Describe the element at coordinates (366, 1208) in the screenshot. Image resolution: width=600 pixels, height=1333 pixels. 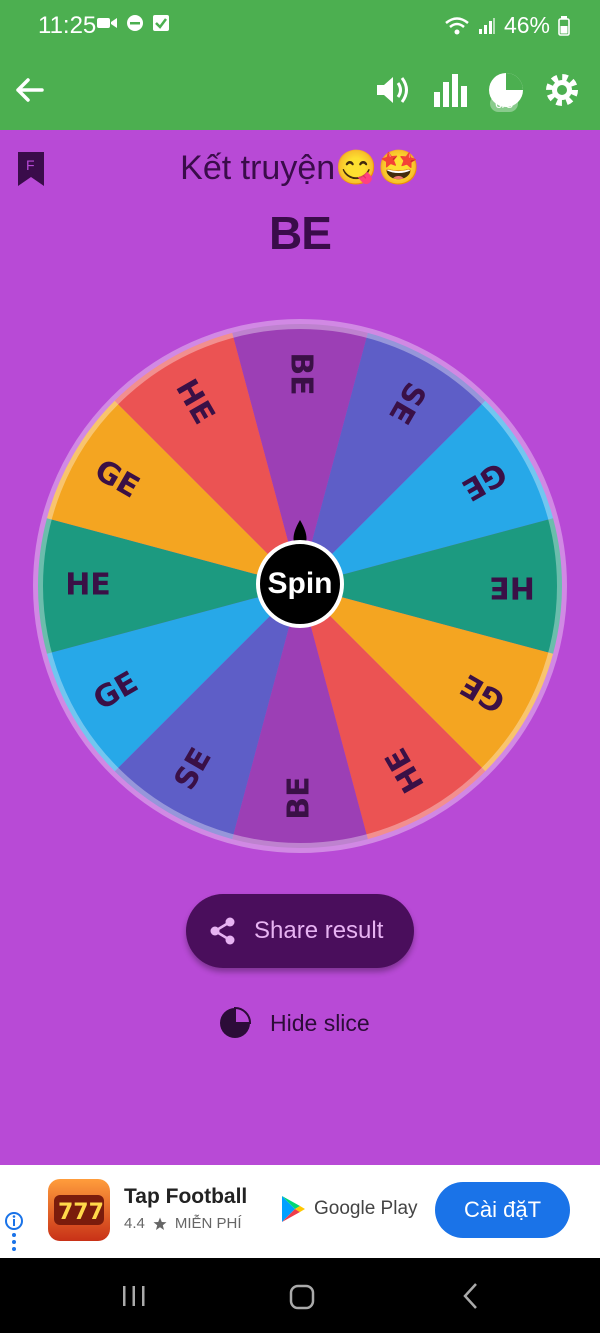
I see `google-play-label: Google Play` at that location.